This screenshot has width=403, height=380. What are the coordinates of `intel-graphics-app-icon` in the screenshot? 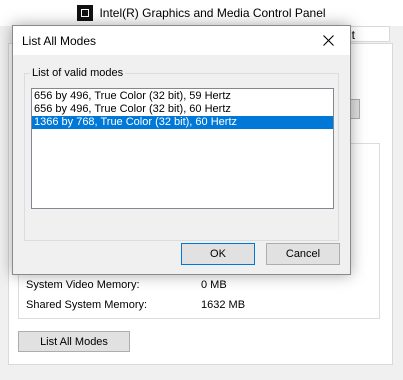 It's located at (85, 13).